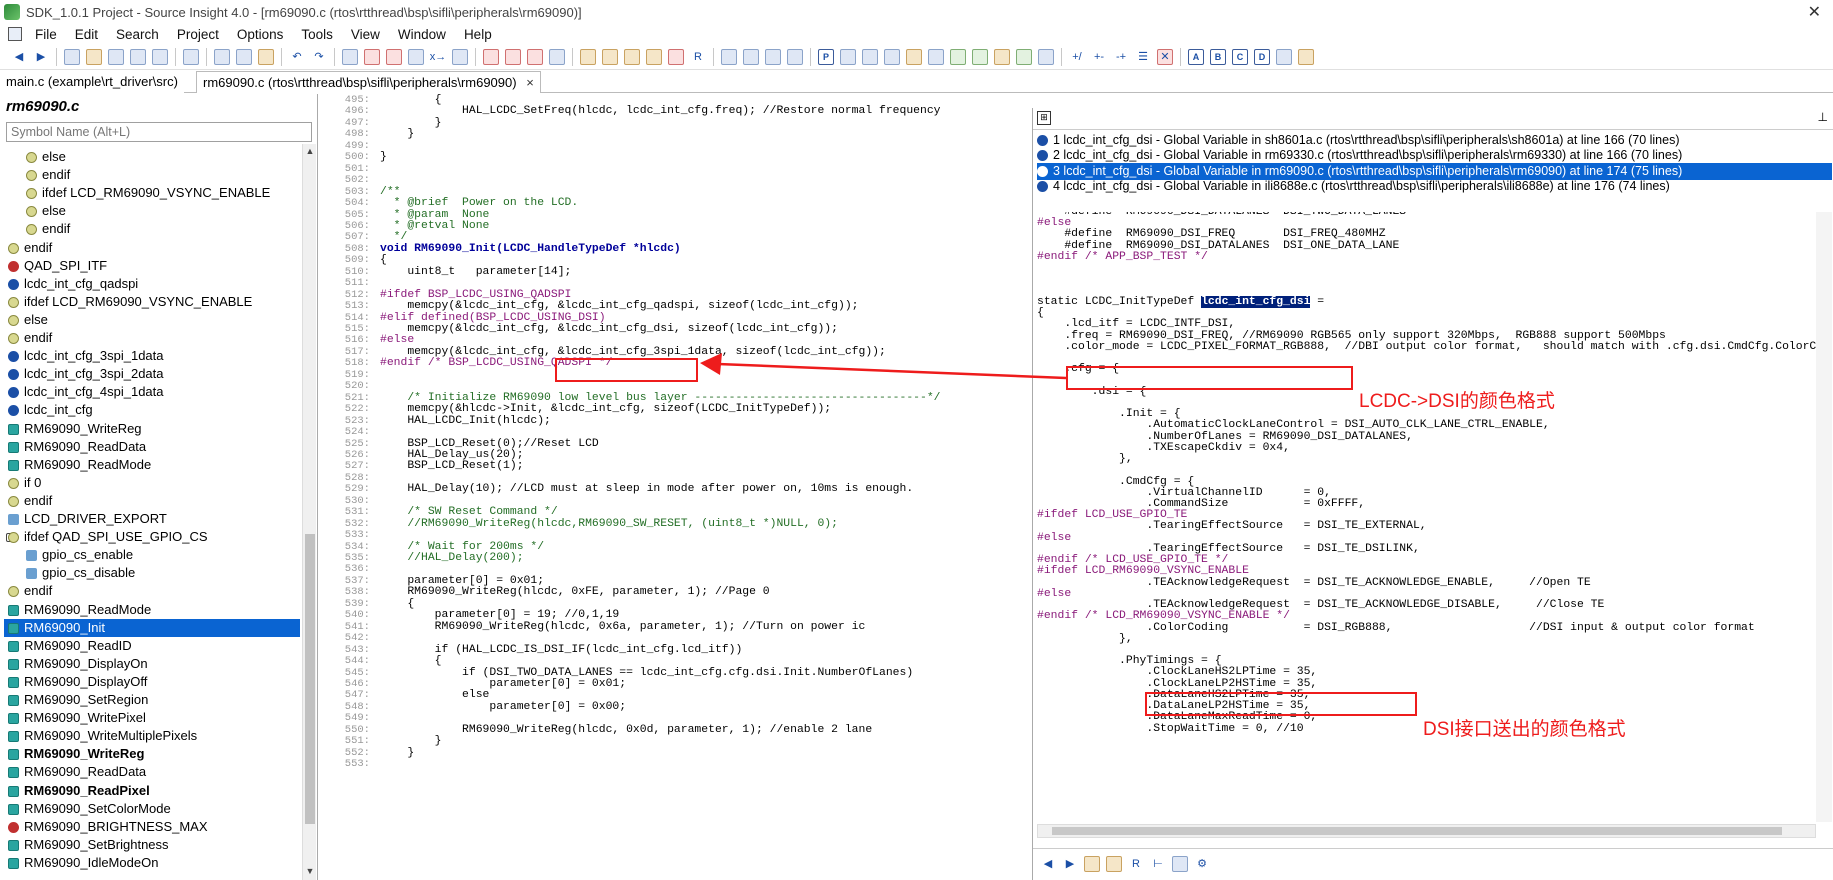  What do you see at coordinates (1085, 639) in the screenshot?
I see `context-code-line: },` at bounding box center [1085, 639].